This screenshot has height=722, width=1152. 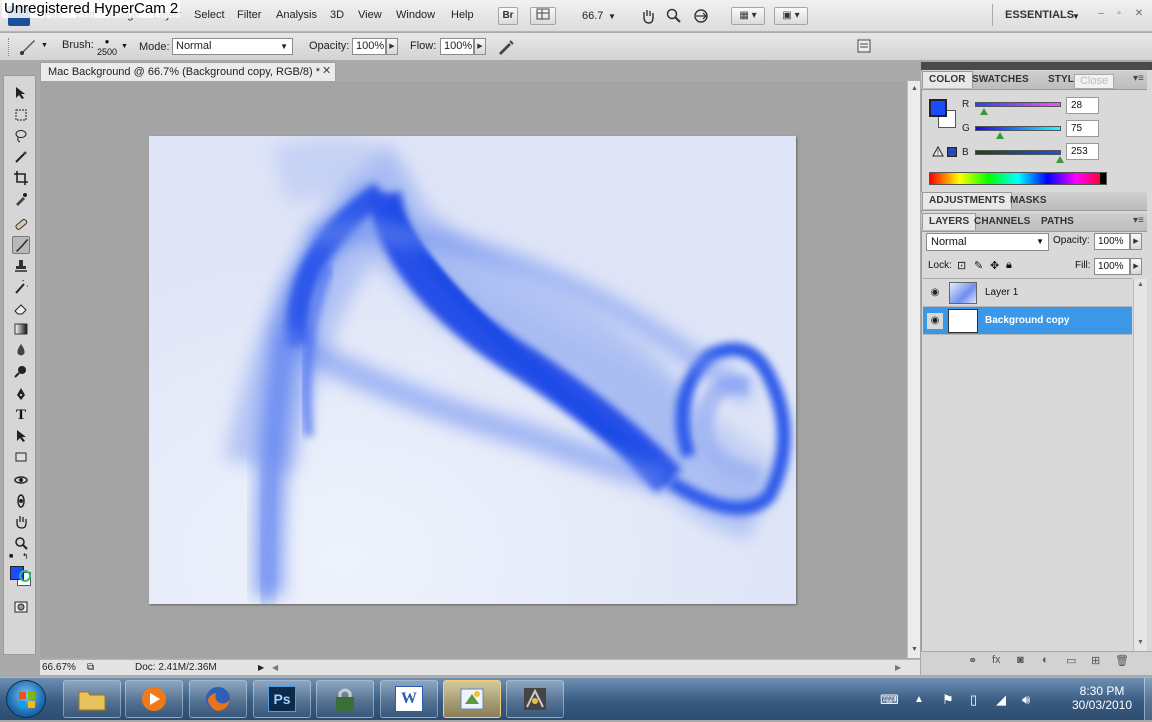 What do you see at coordinates (967, 200) in the screenshot?
I see `tab-adjustments: ADJUSTMENTS` at bounding box center [967, 200].